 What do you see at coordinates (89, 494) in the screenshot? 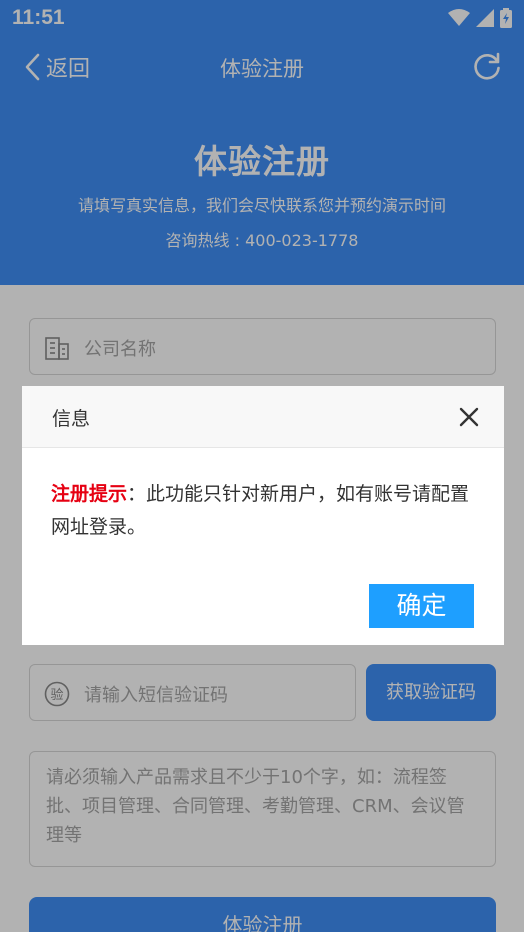
I see `notice-label: 注册提示` at bounding box center [89, 494].